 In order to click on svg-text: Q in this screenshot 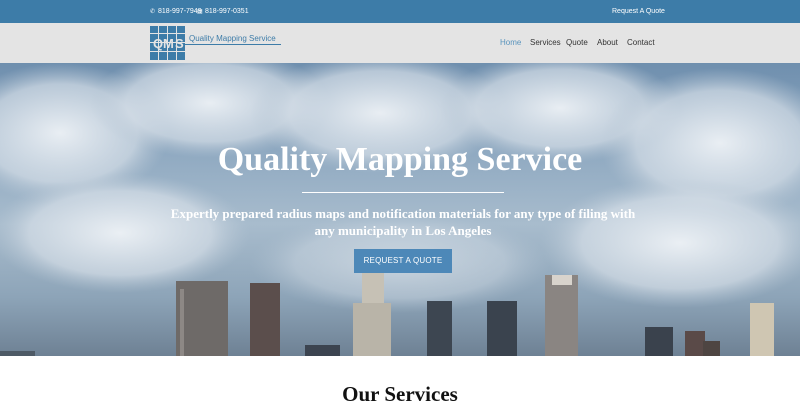, I will do `click(158, 43)`.